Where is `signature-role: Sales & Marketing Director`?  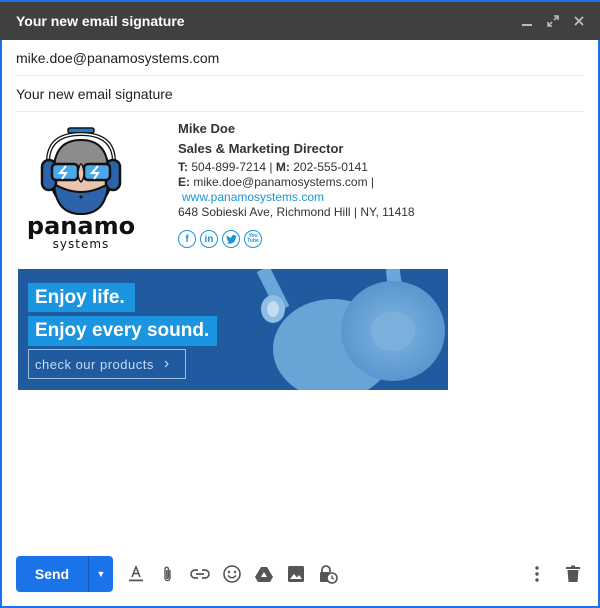
signature-role: Sales & Marketing Director is located at coordinates (261, 148).